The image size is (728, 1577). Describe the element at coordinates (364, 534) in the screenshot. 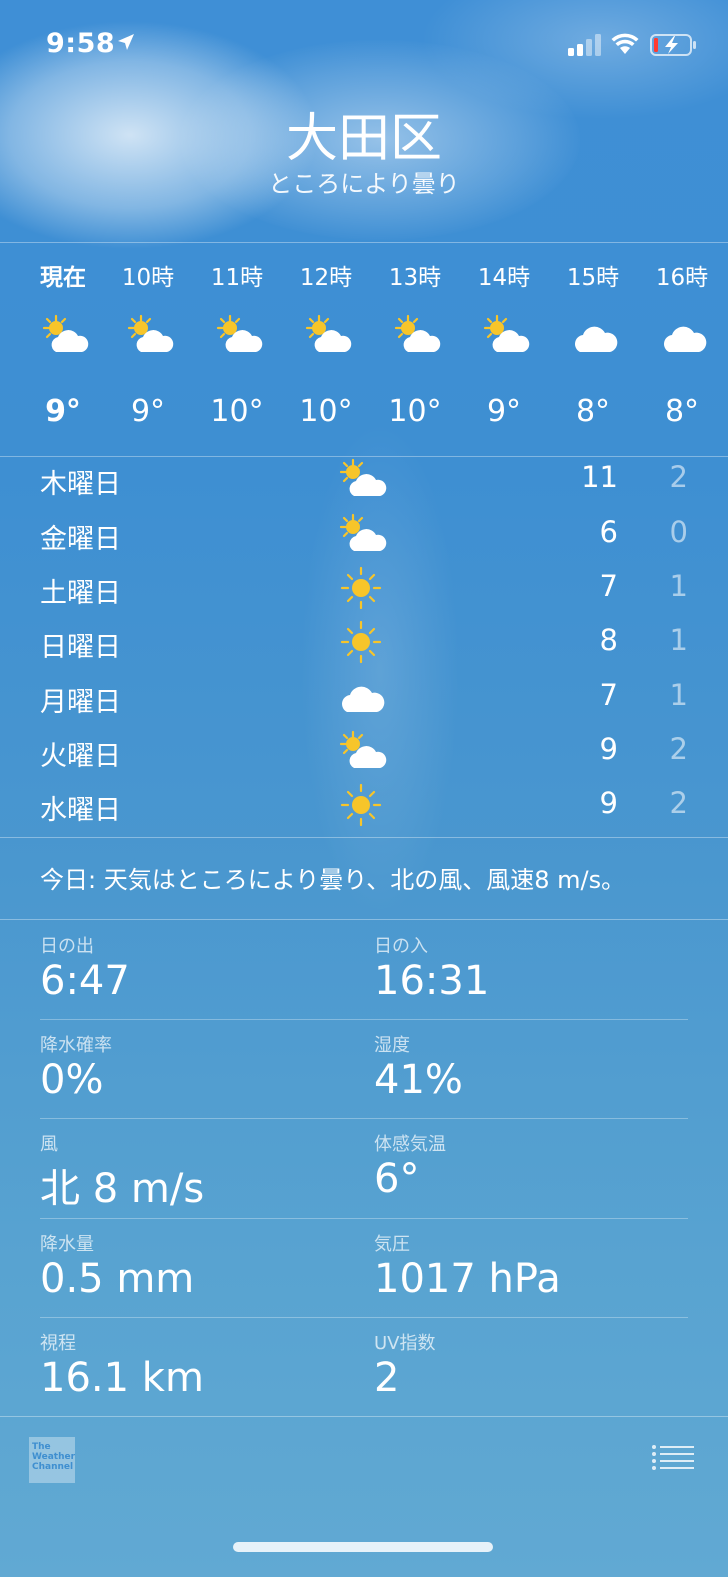

I see `daily-row: 金曜日 6 0` at that location.